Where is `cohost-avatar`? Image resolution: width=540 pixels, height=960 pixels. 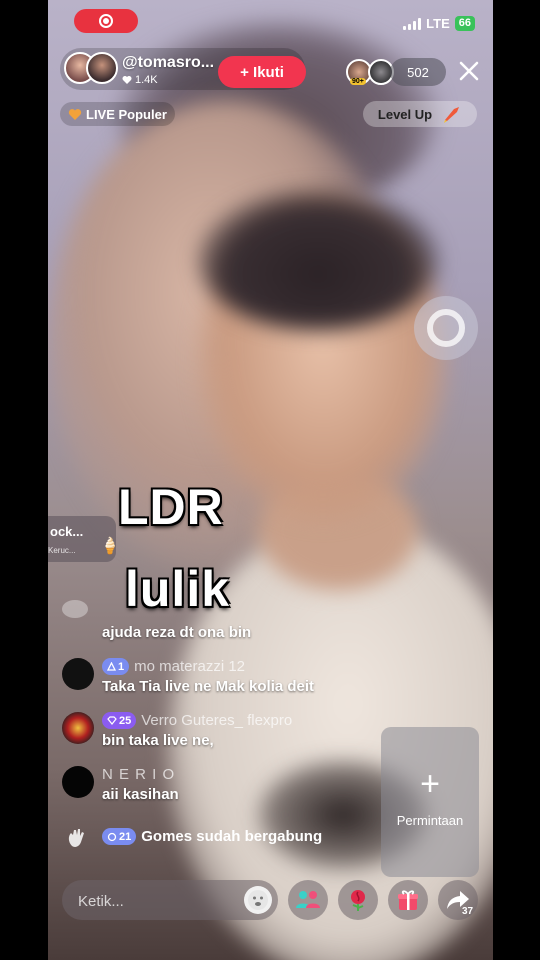
cohost-avatar is located at coordinates (102, 68).